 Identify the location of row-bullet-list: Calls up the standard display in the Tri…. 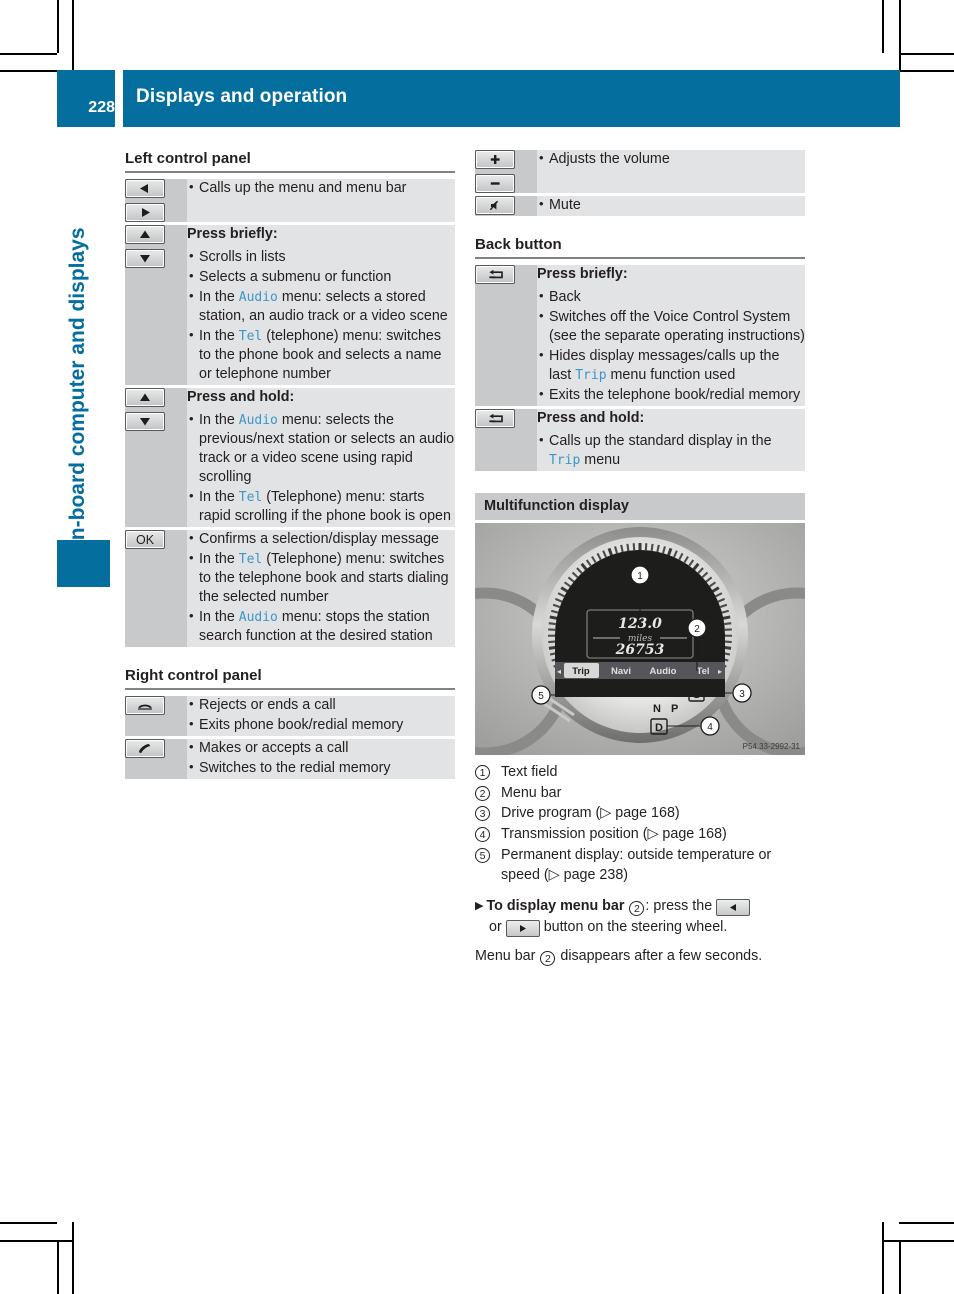
(671, 450).